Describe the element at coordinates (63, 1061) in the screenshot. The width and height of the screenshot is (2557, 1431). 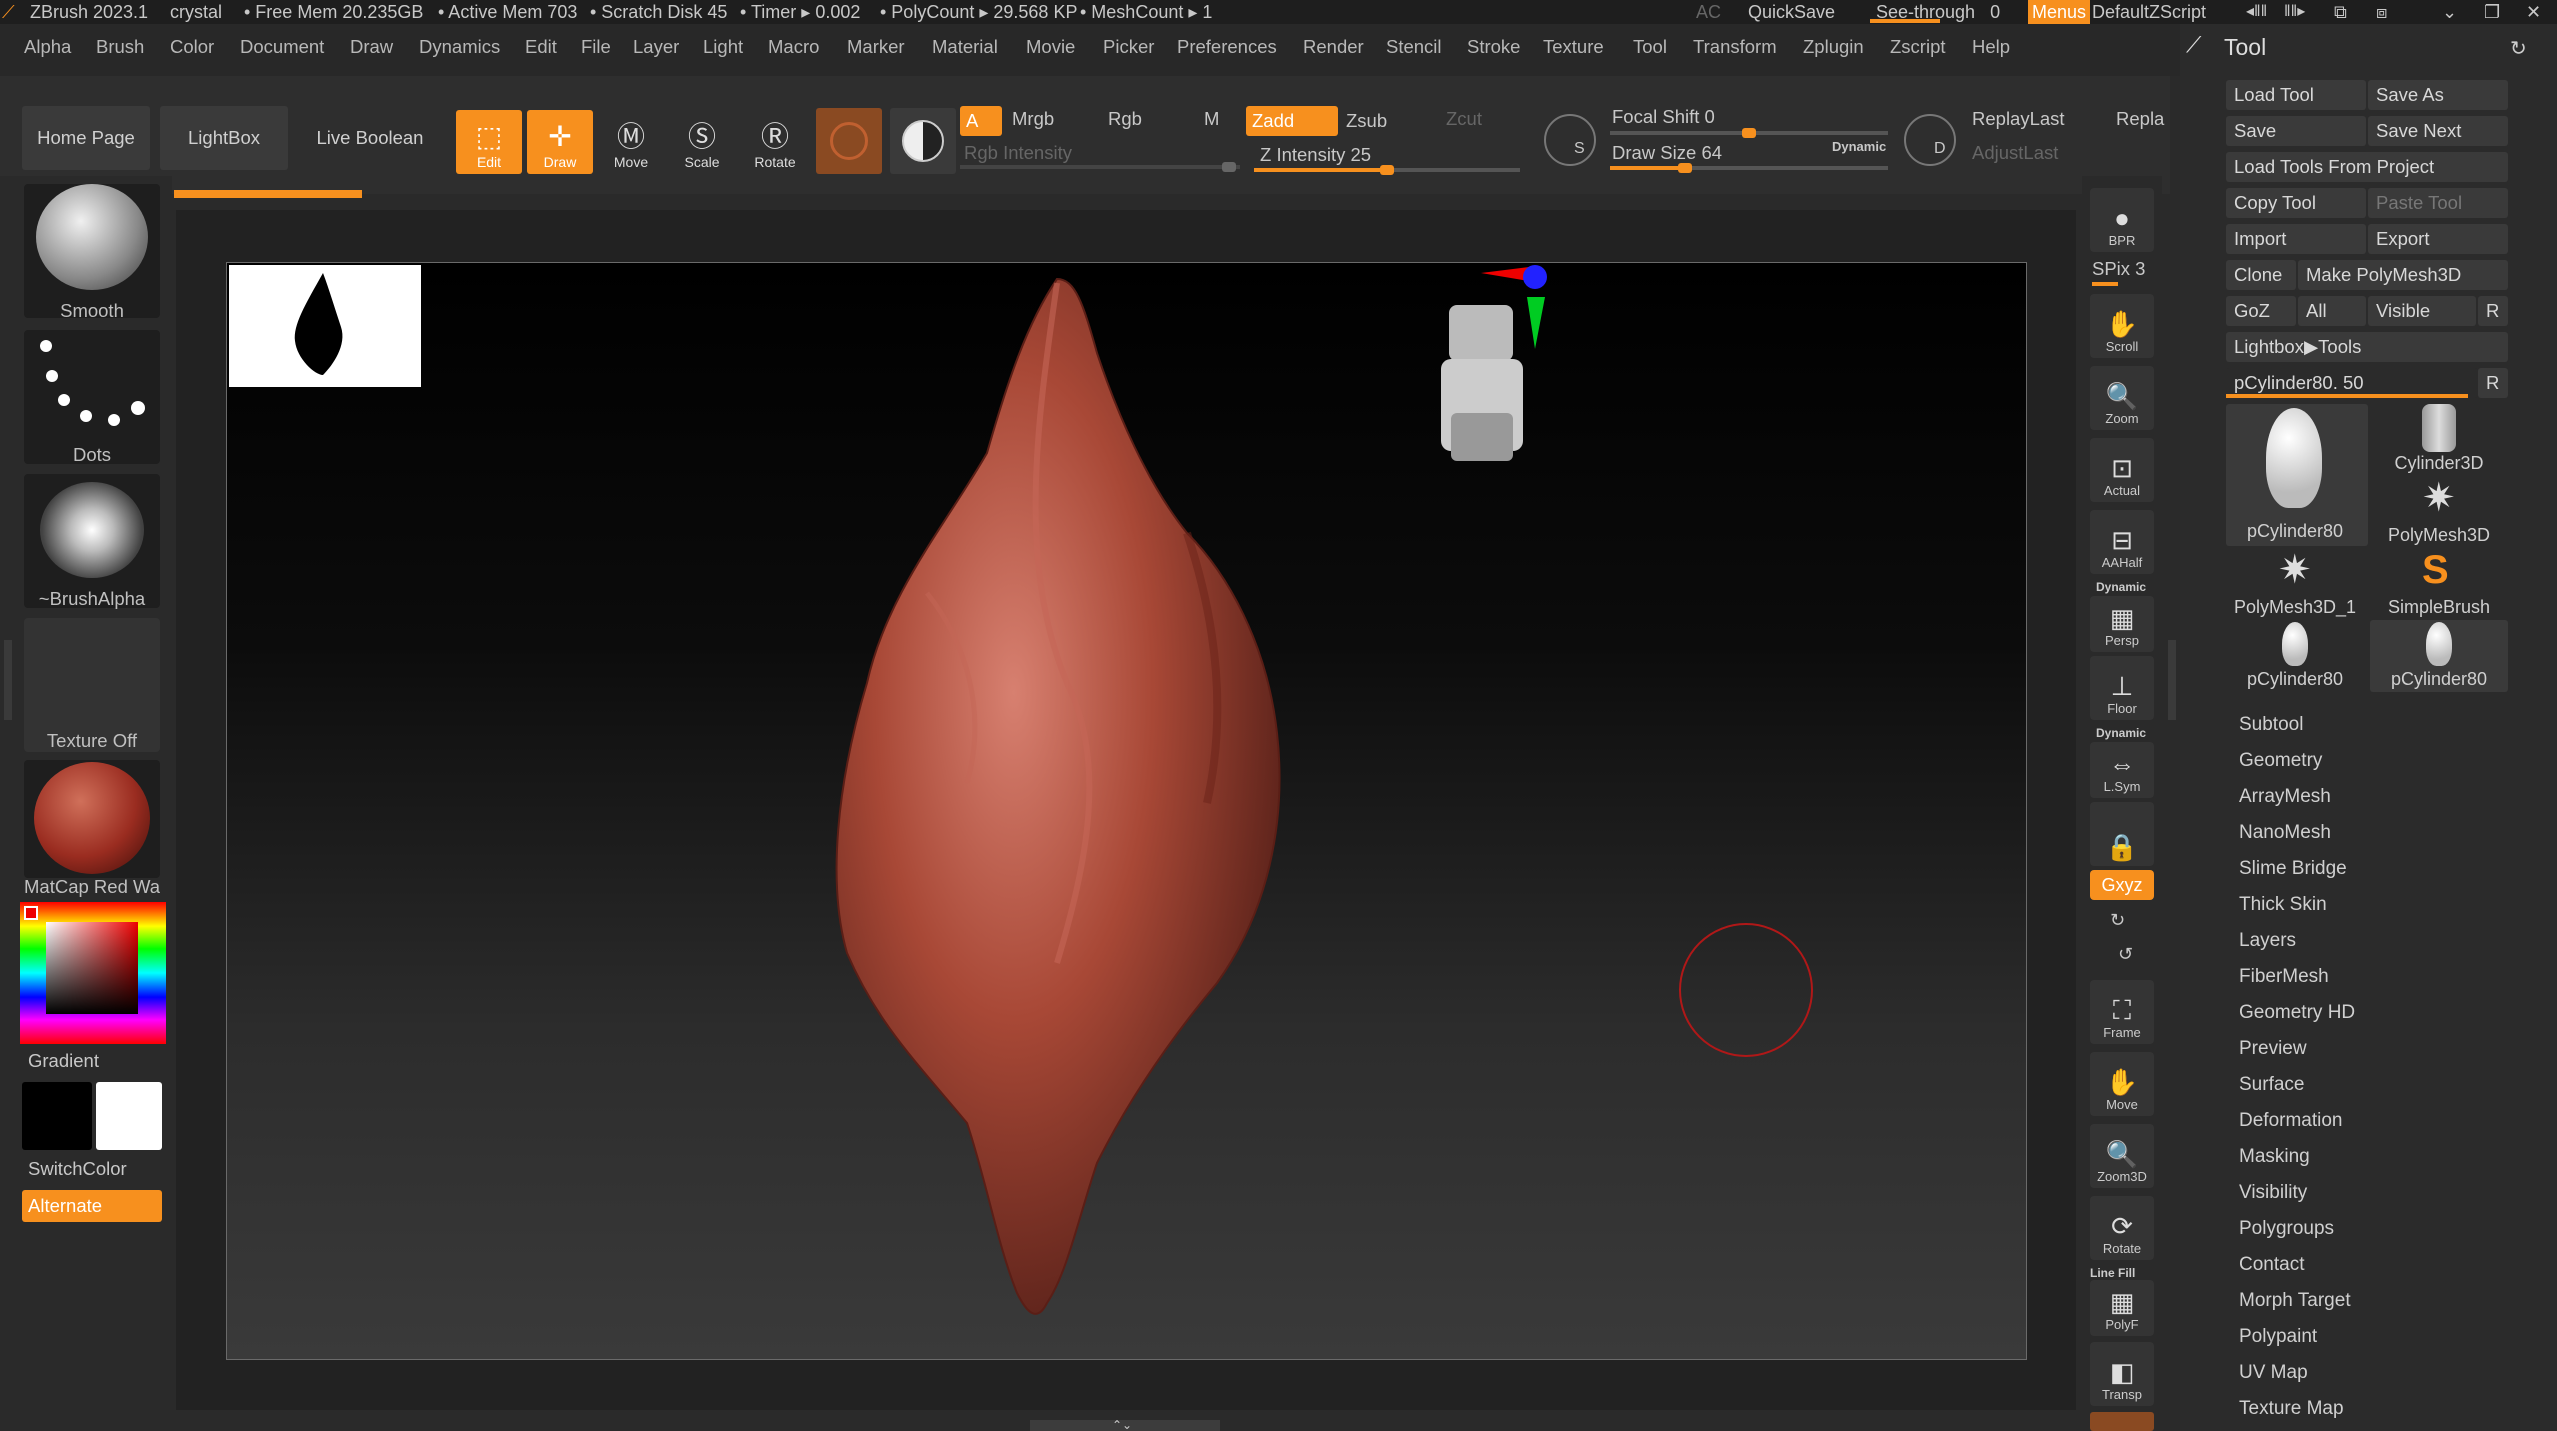
I see `gradient-toggle: Gradient` at that location.